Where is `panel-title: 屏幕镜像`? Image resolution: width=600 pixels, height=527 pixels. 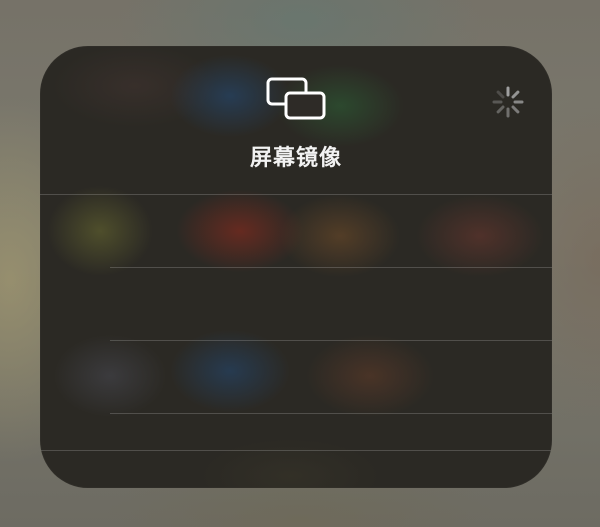 panel-title: 屏幕镜像 is located at coordinates (295, 158).